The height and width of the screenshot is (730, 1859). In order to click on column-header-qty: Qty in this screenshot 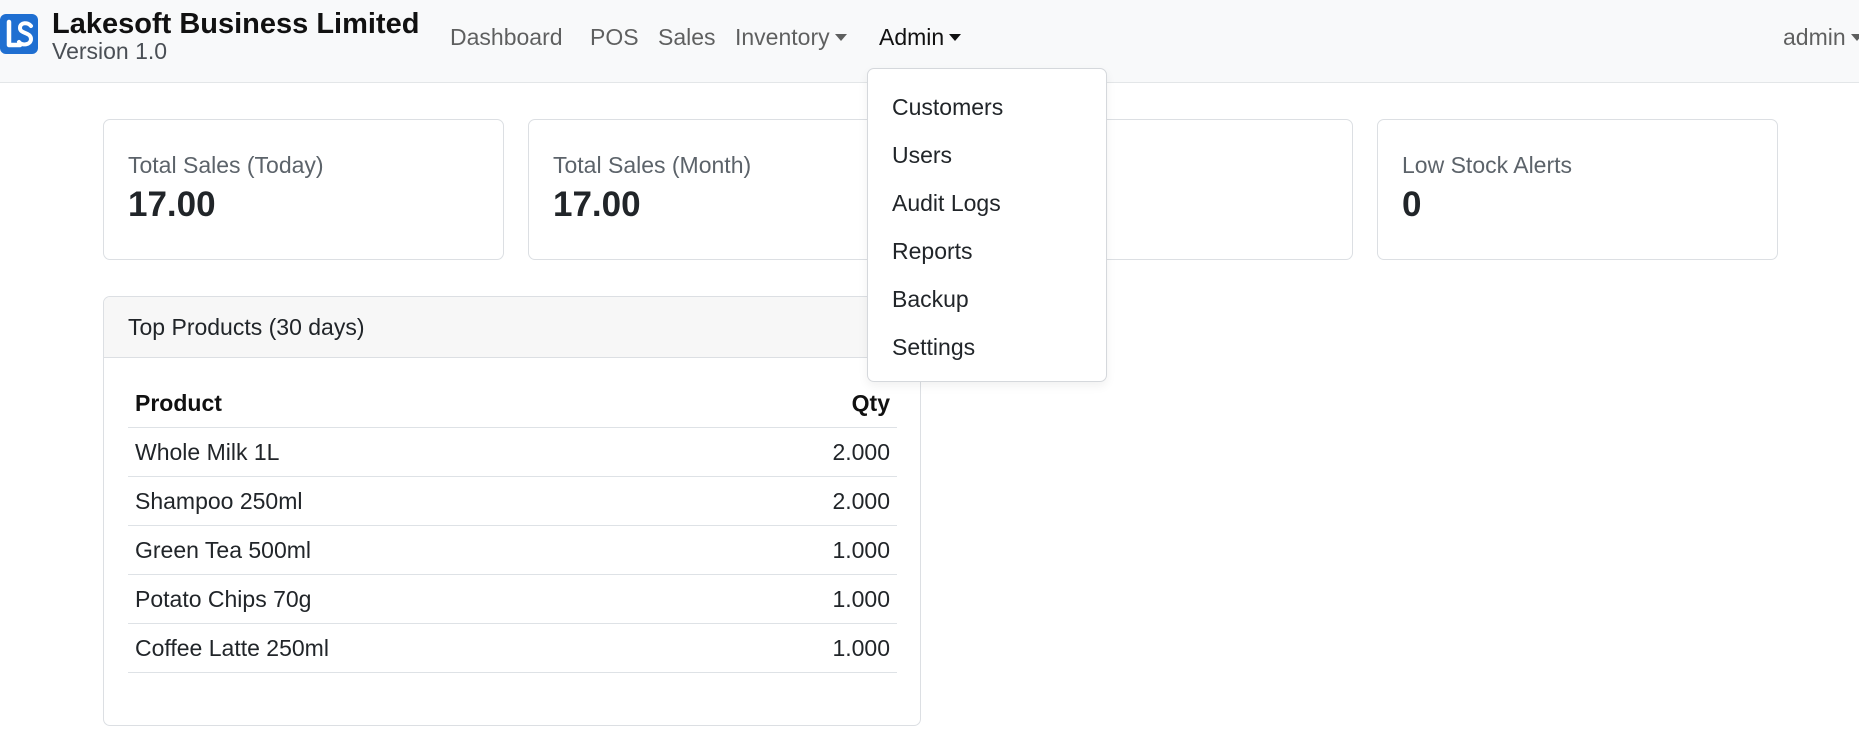, I will do `click(870, 403)`.